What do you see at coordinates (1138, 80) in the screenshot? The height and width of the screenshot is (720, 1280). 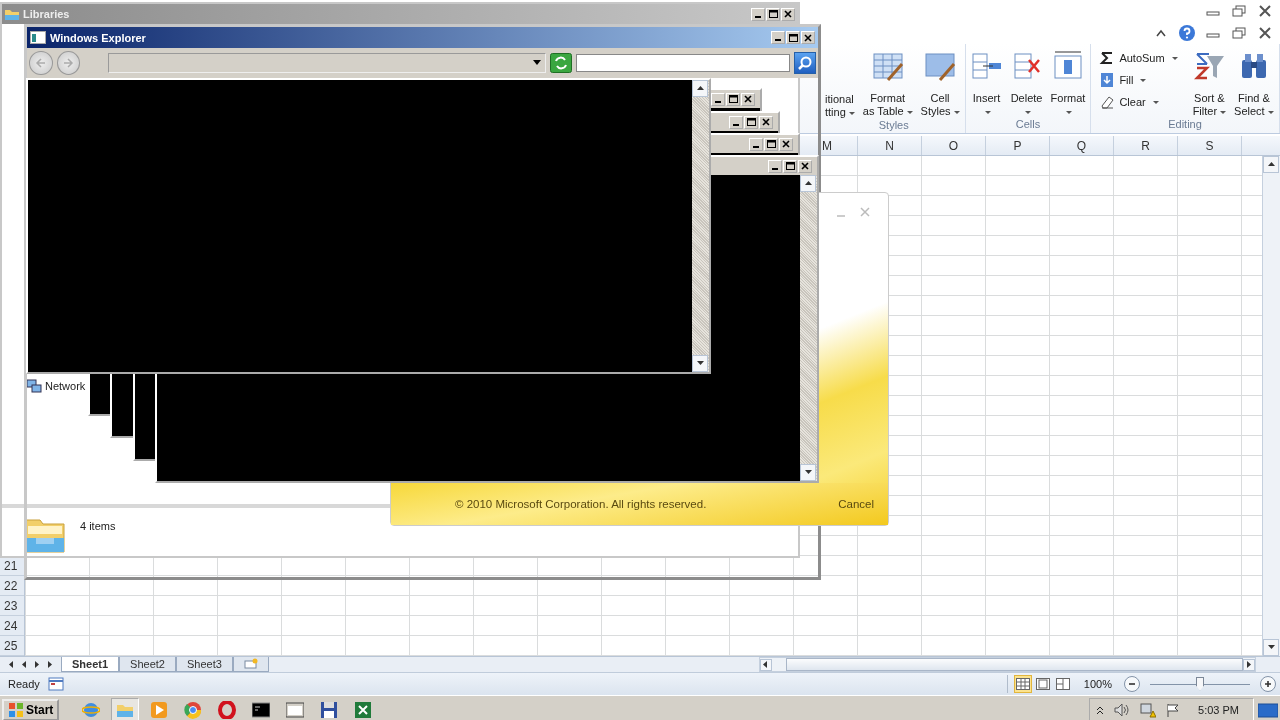 I see `ribbon-button: Fill` at bounding box center [1138, 80].